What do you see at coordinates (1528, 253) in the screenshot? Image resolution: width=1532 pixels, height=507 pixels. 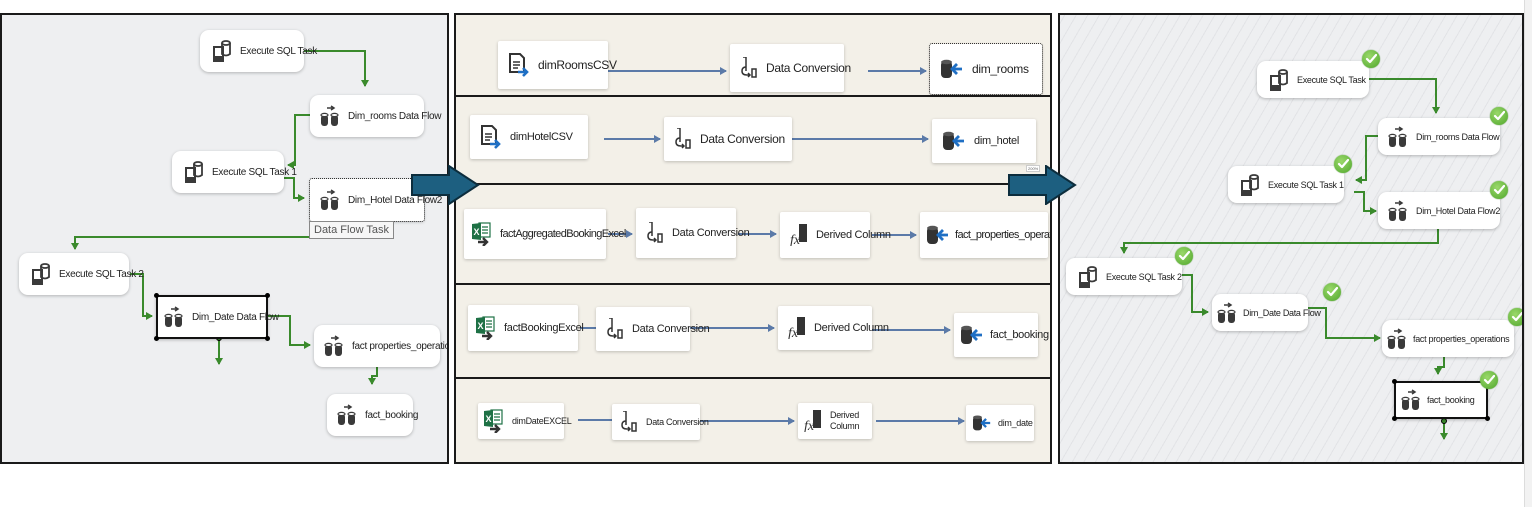 I see `vertical-scrollbar` at bounding box center [1528, 253].